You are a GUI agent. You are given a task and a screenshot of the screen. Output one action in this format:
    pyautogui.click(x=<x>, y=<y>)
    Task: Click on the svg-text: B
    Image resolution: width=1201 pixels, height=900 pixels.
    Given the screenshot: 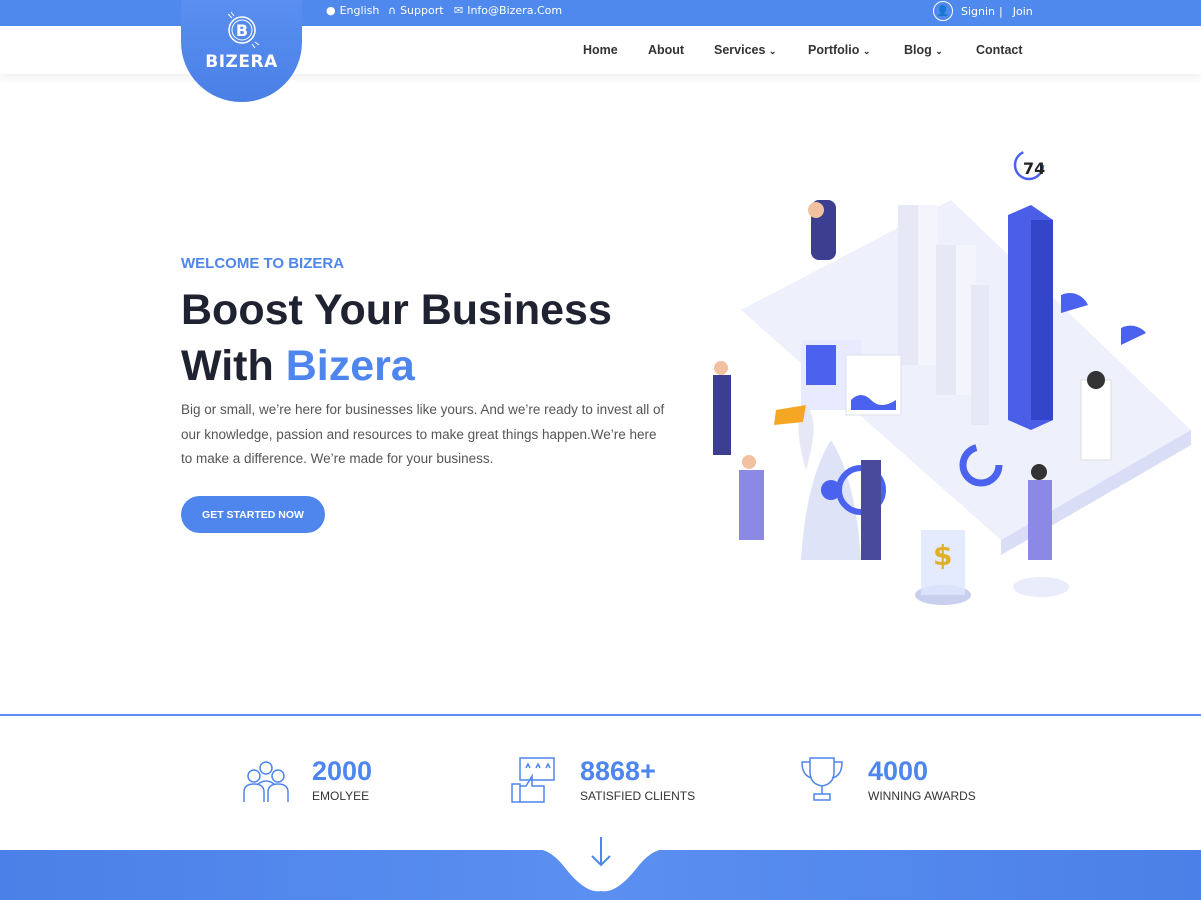 What is the action you would take?
    pyautogui.click(x=242, y=30)
    